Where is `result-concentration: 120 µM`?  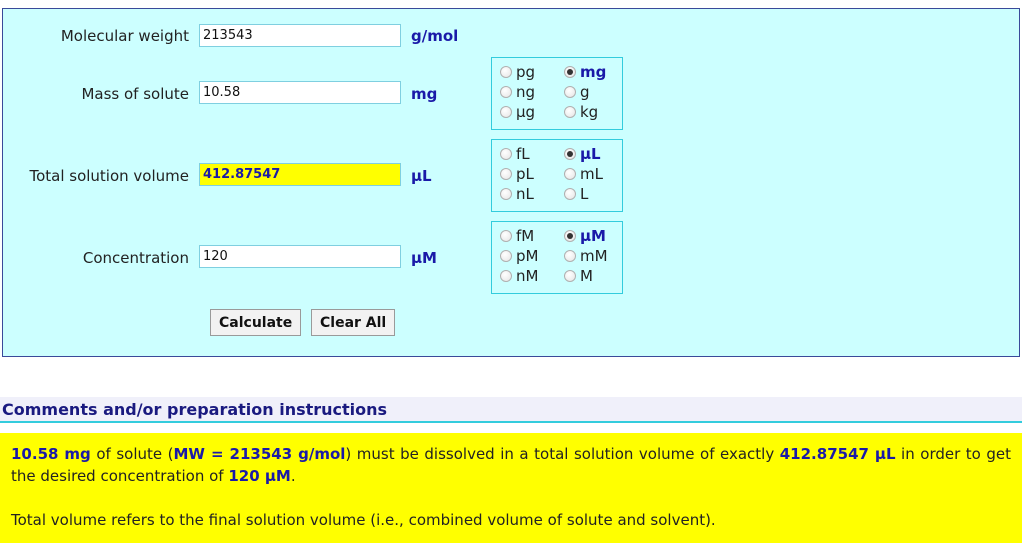
result-concentration: 120 µM is located at coordinates (259, 476).